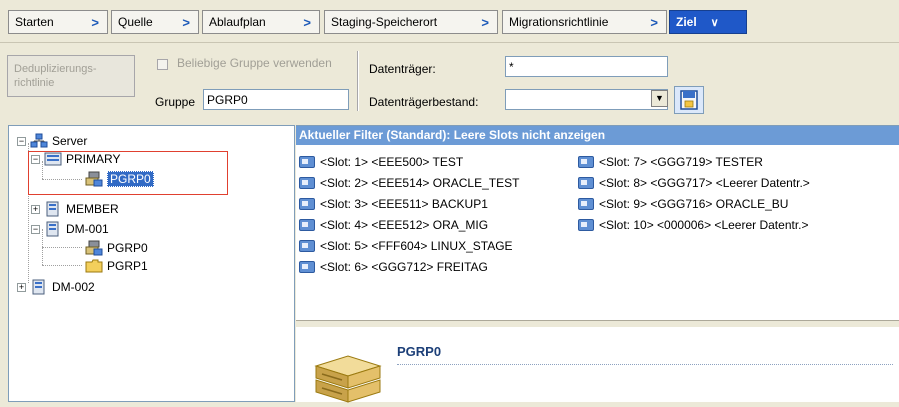 The image size is (899, 407). I want to click on tree-node-label: DM-002, so click(73, 287).